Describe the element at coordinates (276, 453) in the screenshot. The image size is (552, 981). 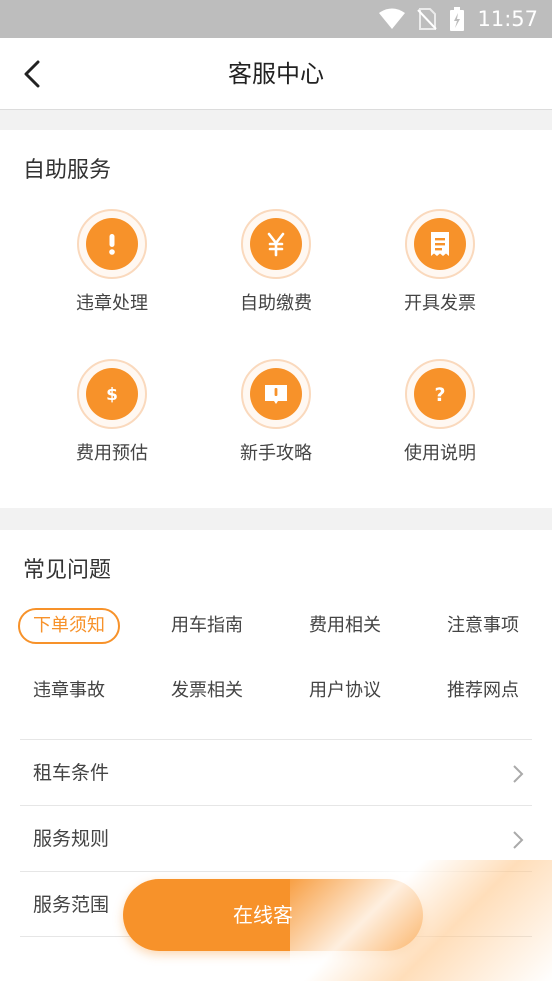
I see `service-label: 新手攻略` at that location.